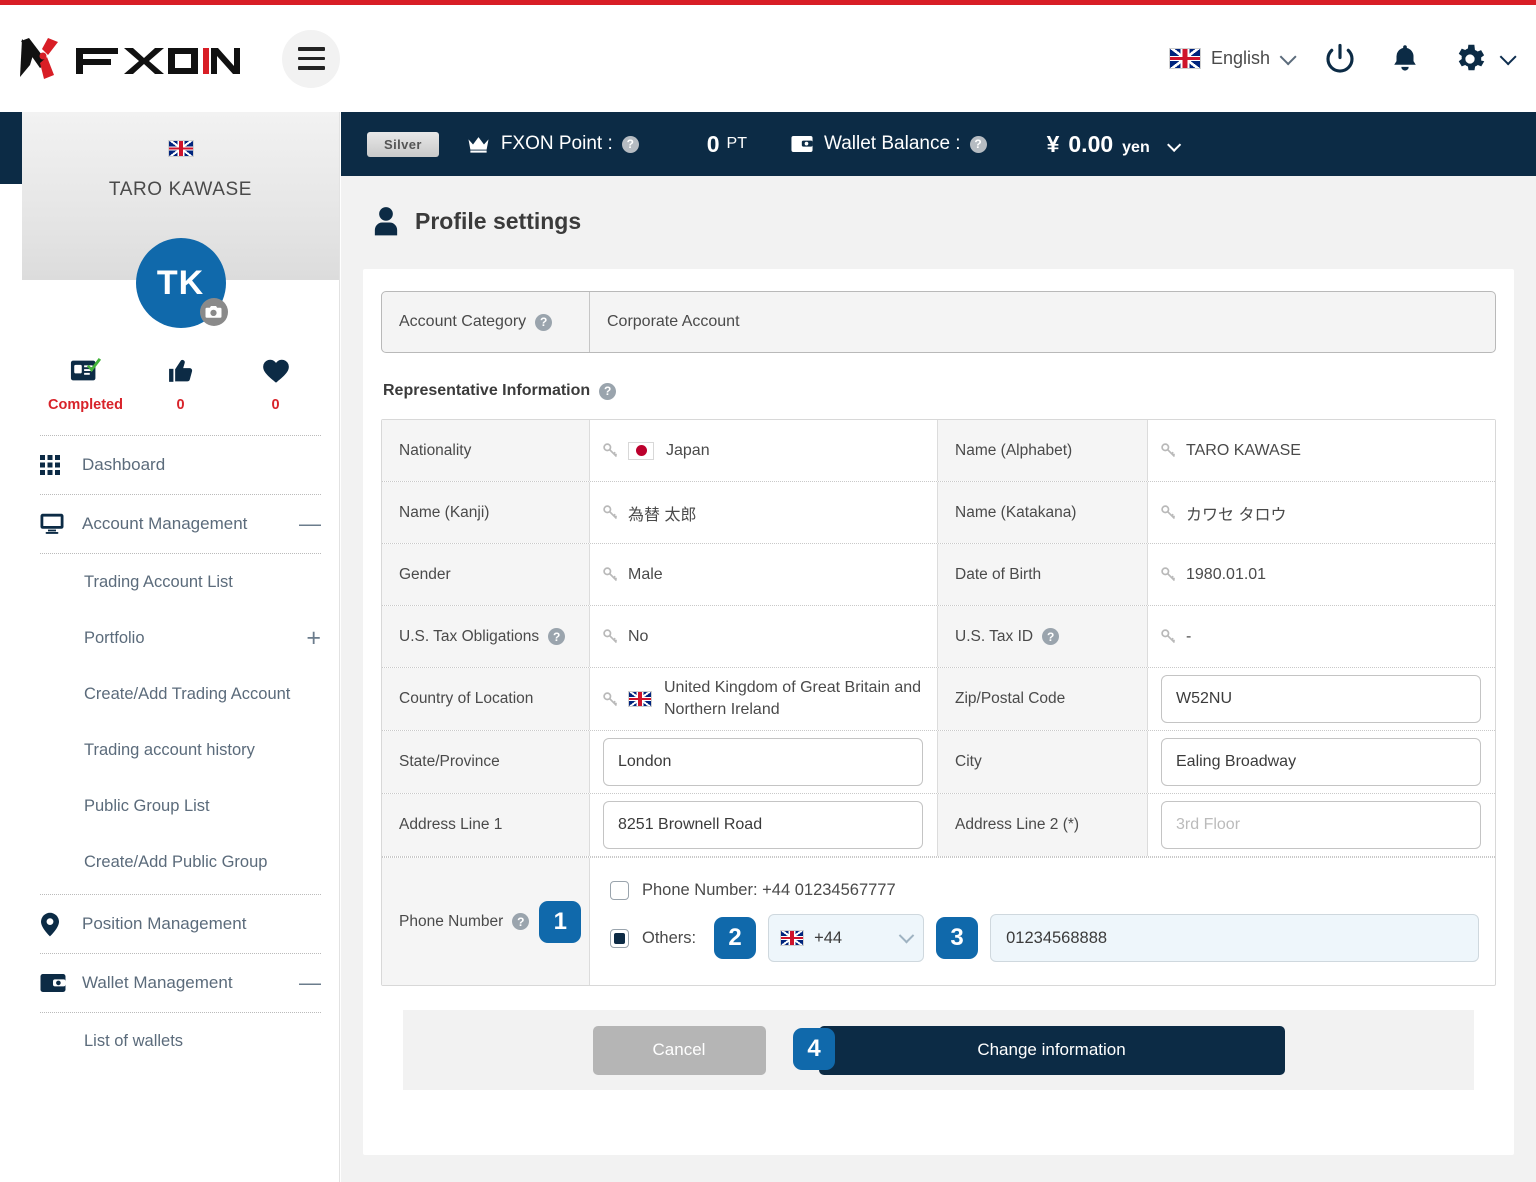 This screenshot has height=1182, width=1536. What do you see at coordinates (1321, 512) in the screenshot?
I see `field-value-name-katakana: カワセ タロウ` at bounding box center [1321, 512].